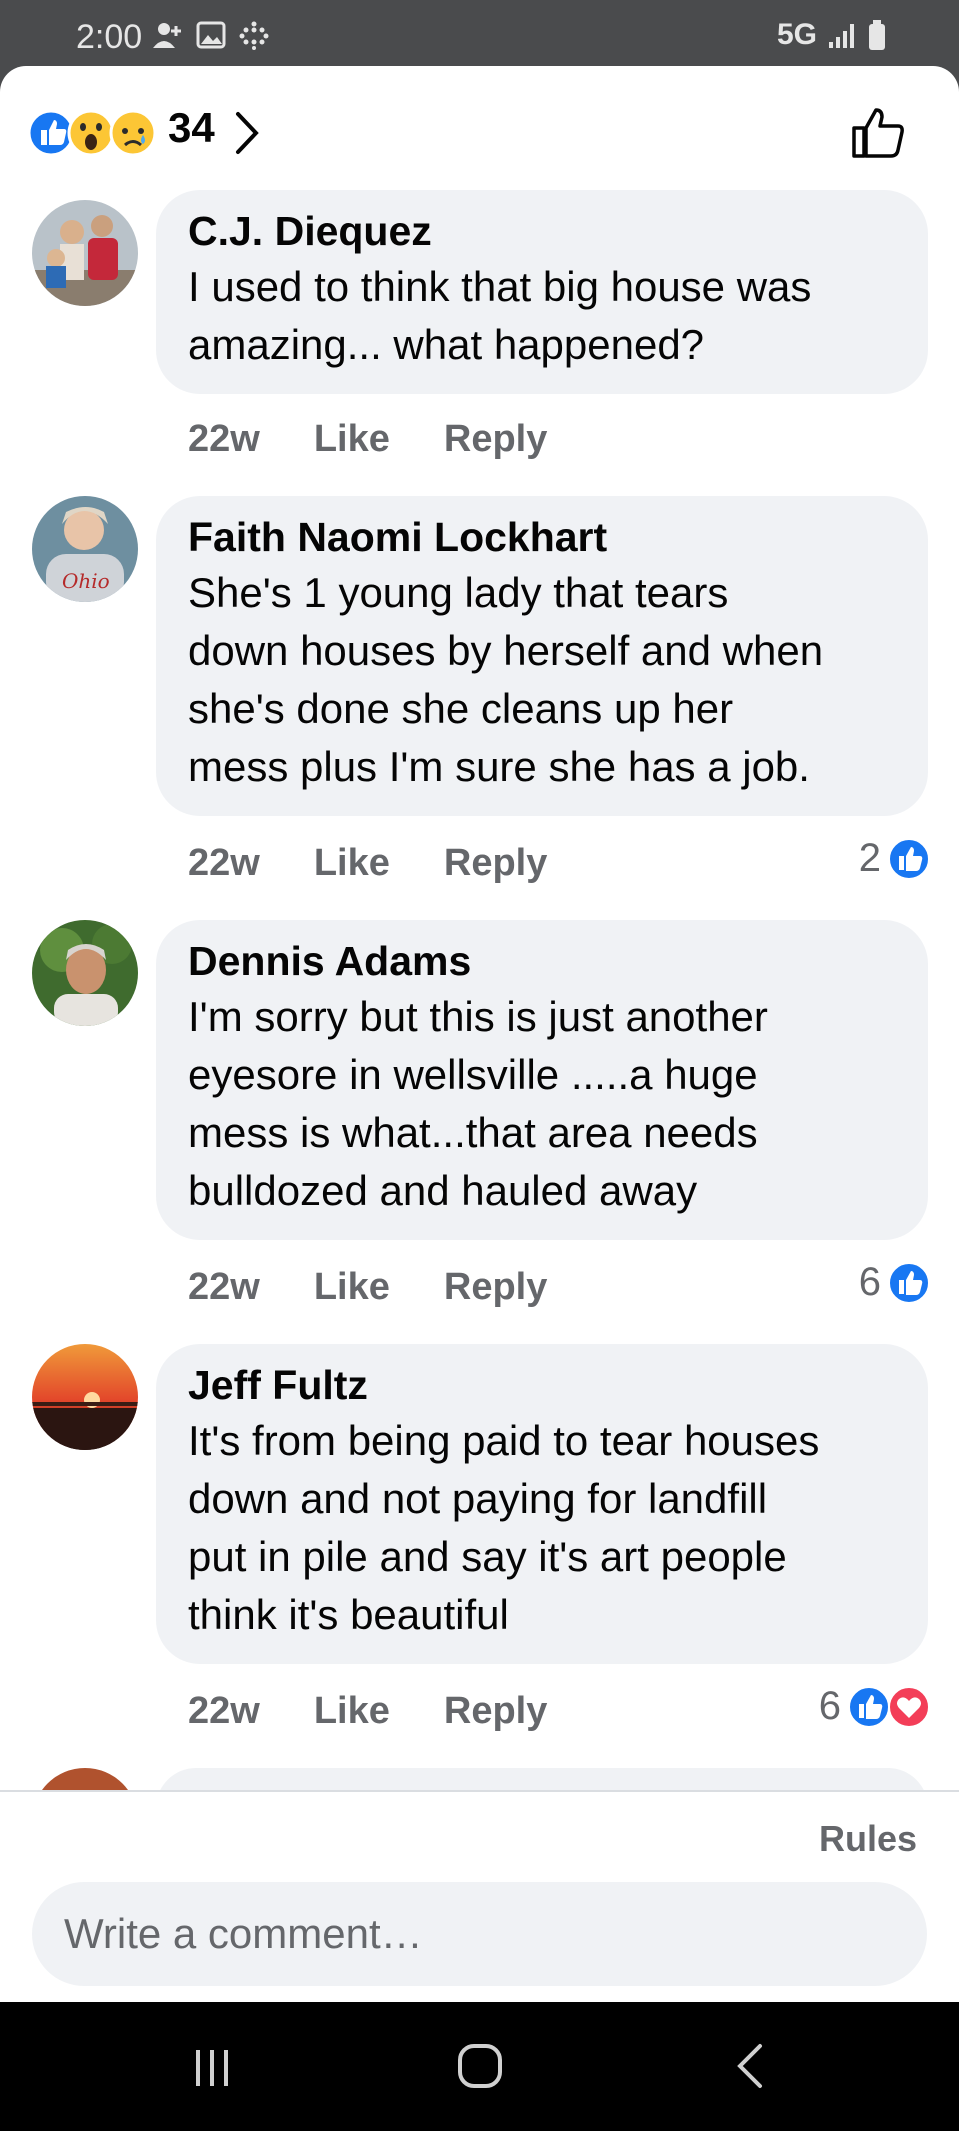 The image size is (959, 2131). Describe the element at coordinates (542, 537) in the screenshot. I see `comment-author: Faith Naomi Lockhart` at that location.